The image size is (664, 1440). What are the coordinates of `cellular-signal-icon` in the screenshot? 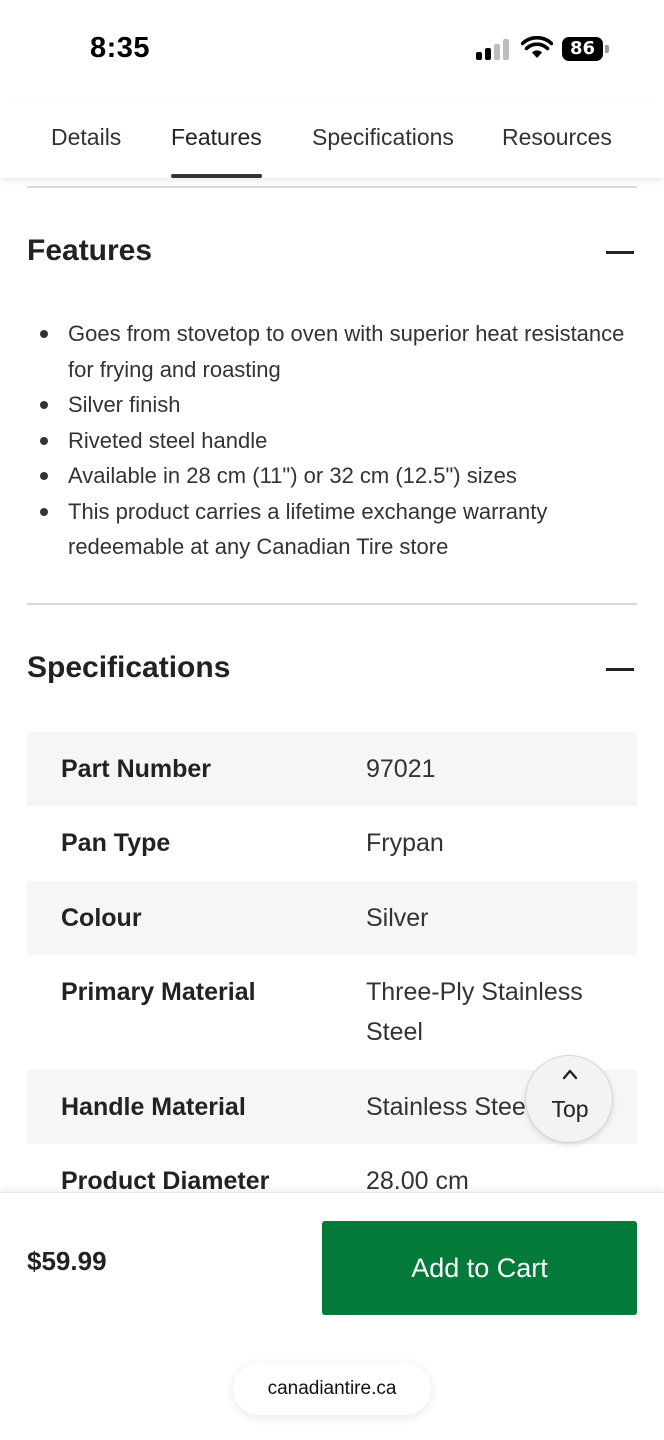 It's located at (493, 49).